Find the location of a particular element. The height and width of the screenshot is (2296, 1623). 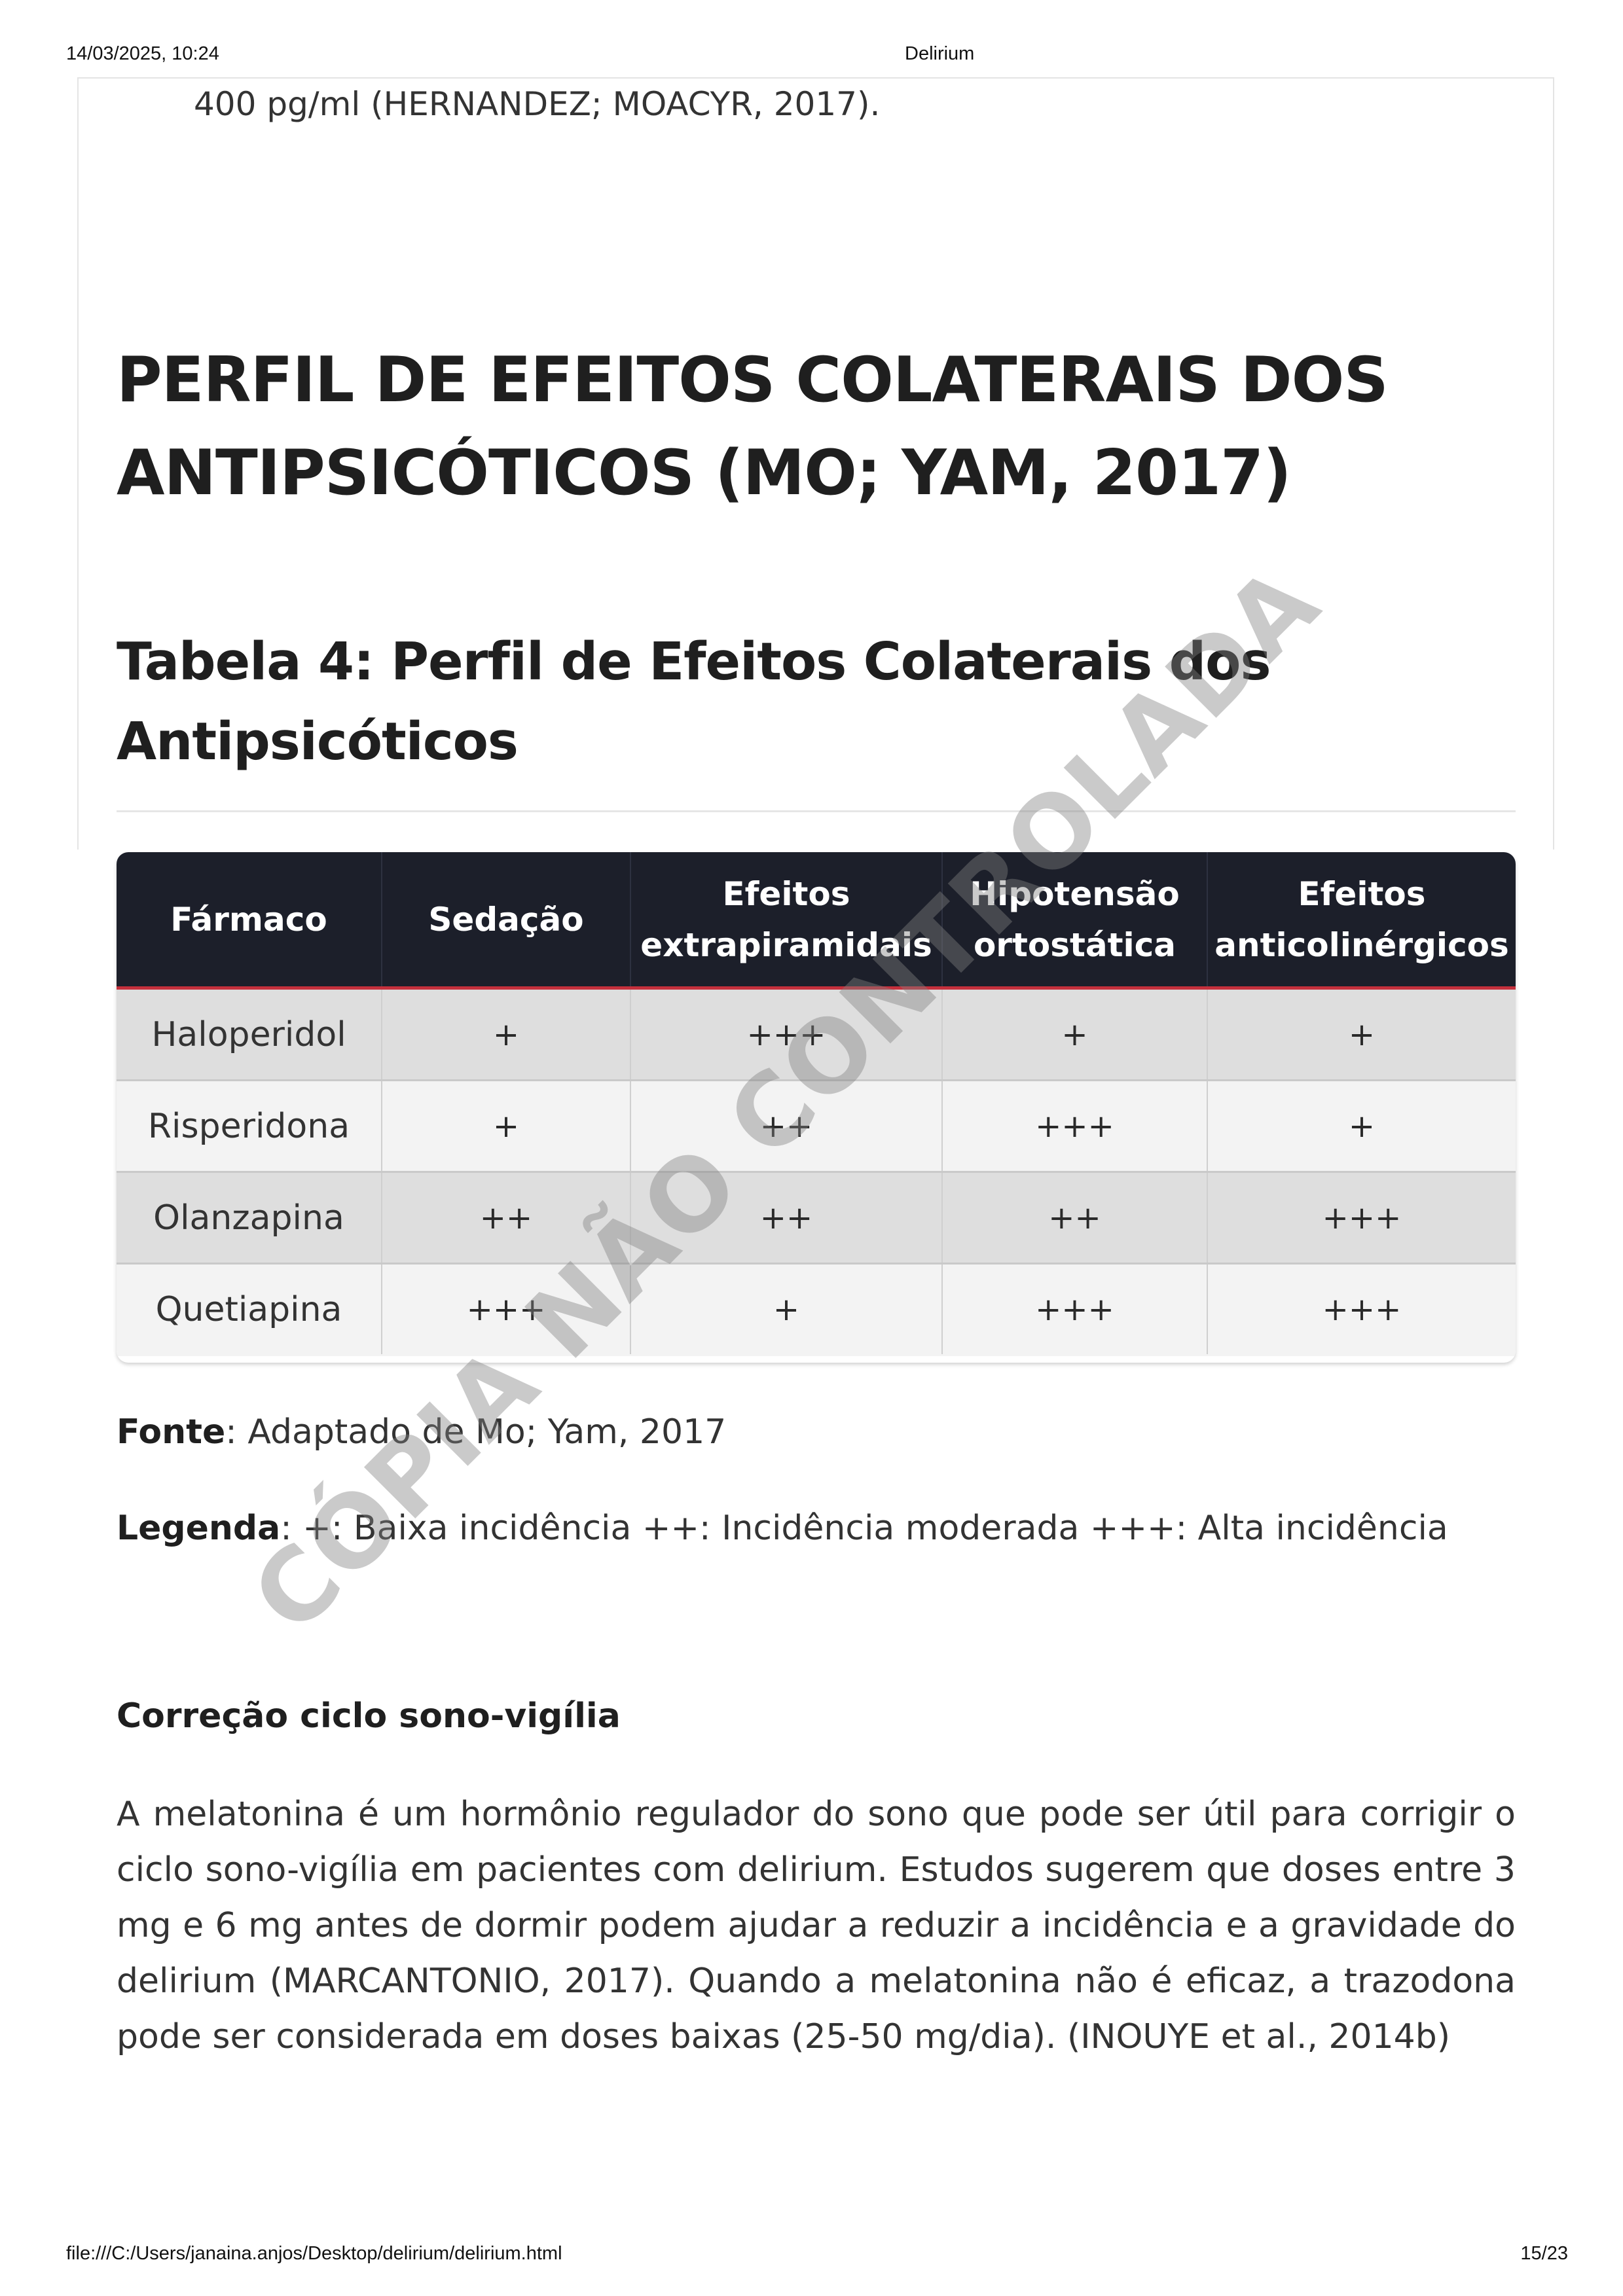

cell-drug: Haloperidol is located at coordinates (249, 1034).